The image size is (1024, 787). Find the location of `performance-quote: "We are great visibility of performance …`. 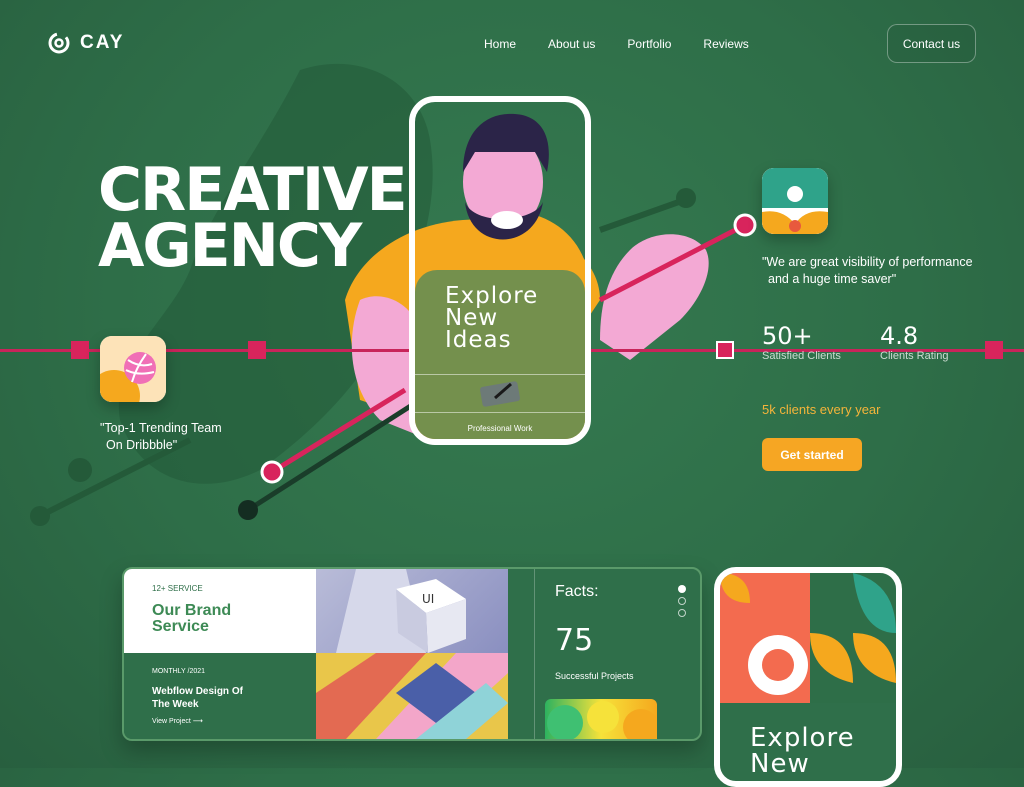

performance-quote: "We are great visibility of performance … is located at coordinates (867, 271).